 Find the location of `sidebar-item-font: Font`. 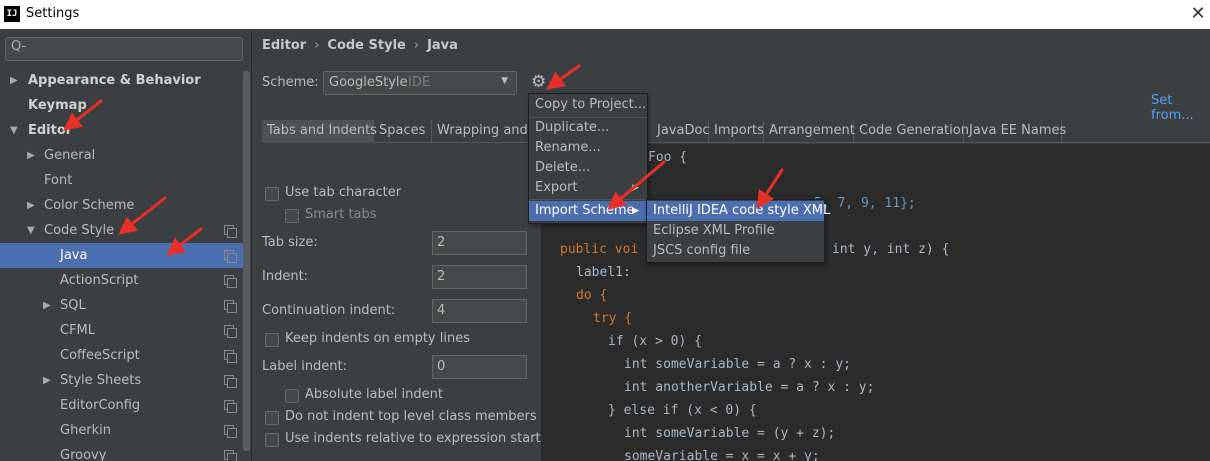

sidebar-item-font: Font is located at coordinates (121, 180).